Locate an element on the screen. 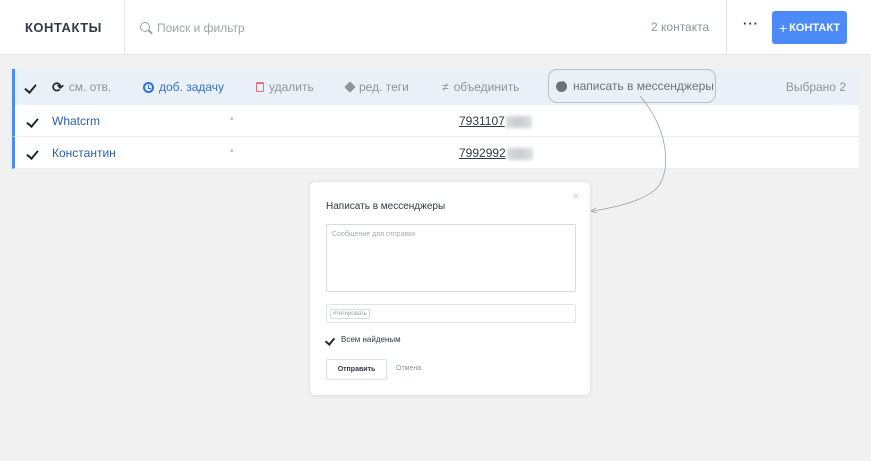  all-found-checkbox: Всем найденым is located at coordinates (363, 339).